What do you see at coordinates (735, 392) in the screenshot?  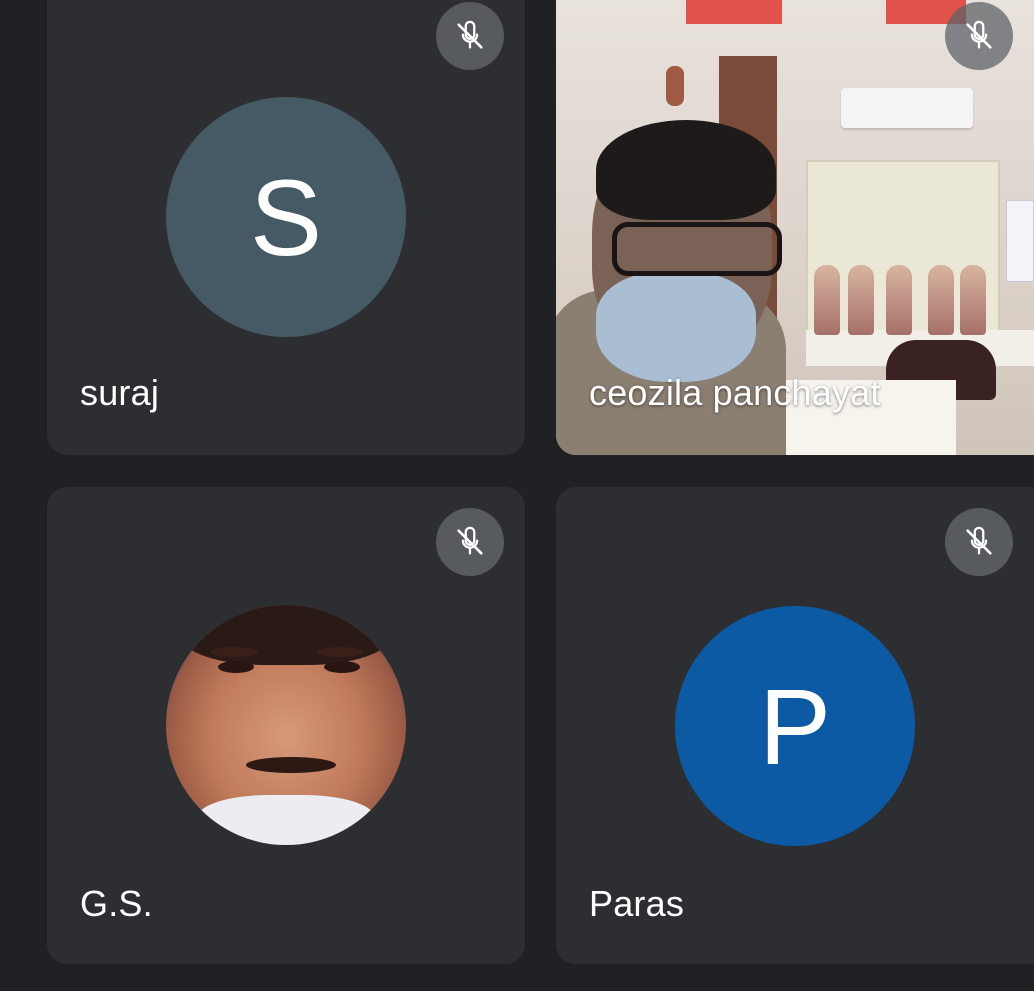 I see `participant-name: ceozila panchayat` at bounding box center [735, 392].